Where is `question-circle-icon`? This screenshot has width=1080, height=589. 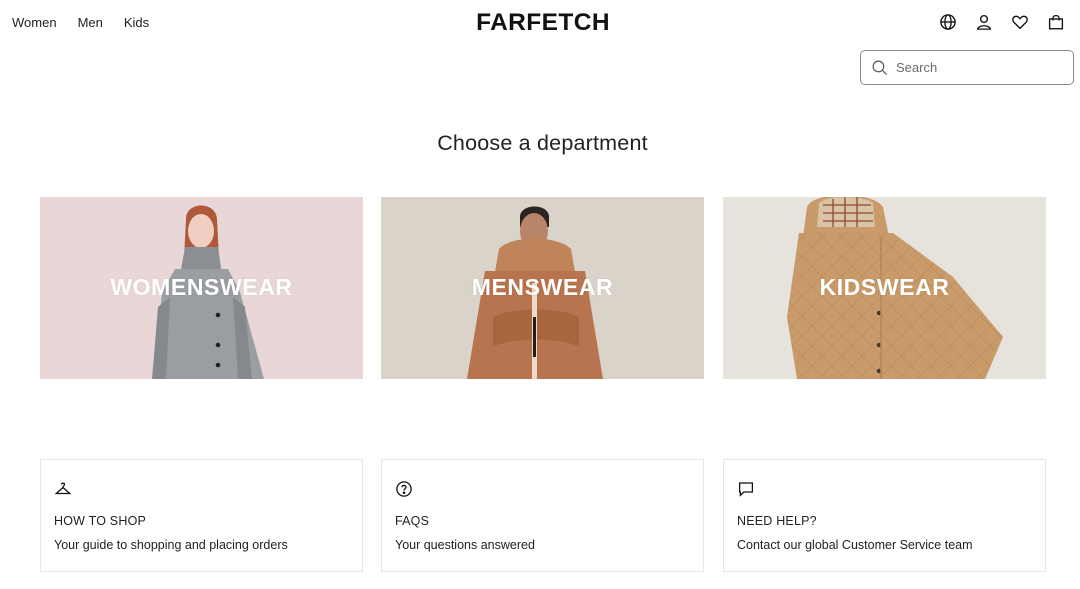
question-circle-icon is located at coordinates (405, 490).